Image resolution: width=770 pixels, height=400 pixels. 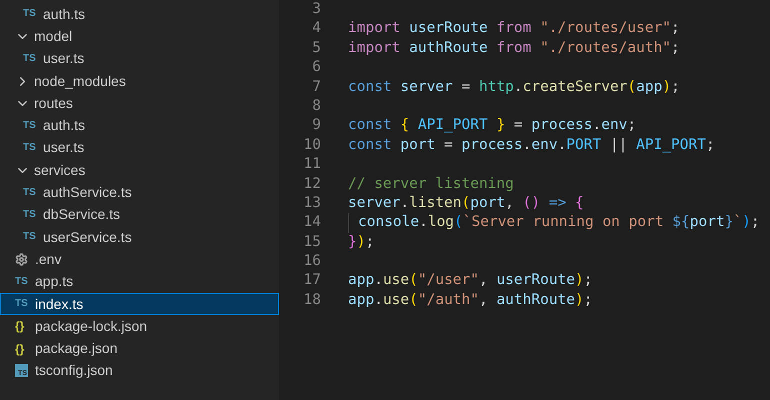 I want to click on line-number: 18, so click(x=311, y=300).